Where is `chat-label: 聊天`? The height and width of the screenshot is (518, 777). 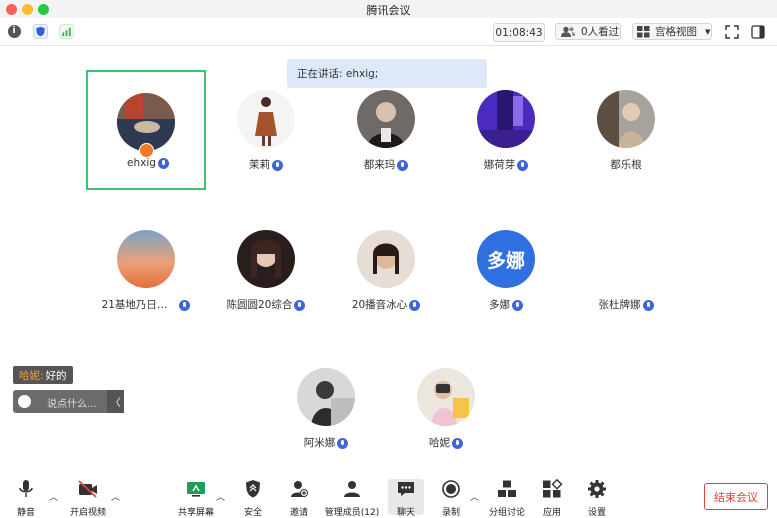
chat-label: 聊天 is located at coordinates (405, 513).